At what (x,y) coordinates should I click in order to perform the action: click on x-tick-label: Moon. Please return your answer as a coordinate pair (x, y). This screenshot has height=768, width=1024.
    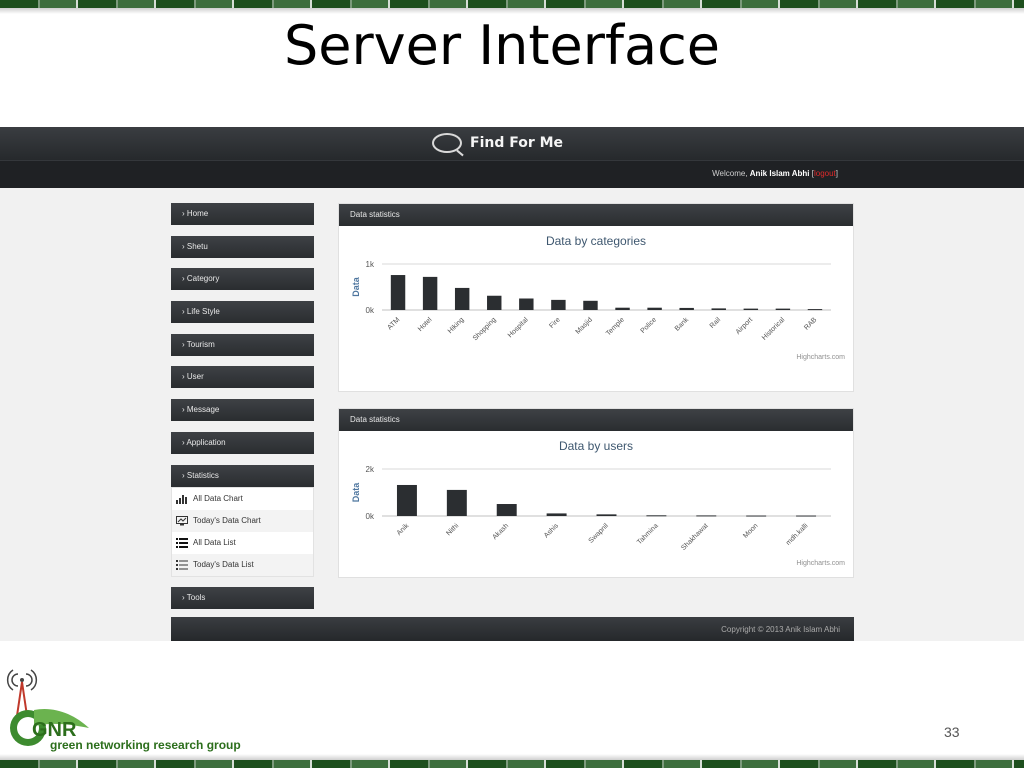
    Looking at the image, I should click on (750, 530).